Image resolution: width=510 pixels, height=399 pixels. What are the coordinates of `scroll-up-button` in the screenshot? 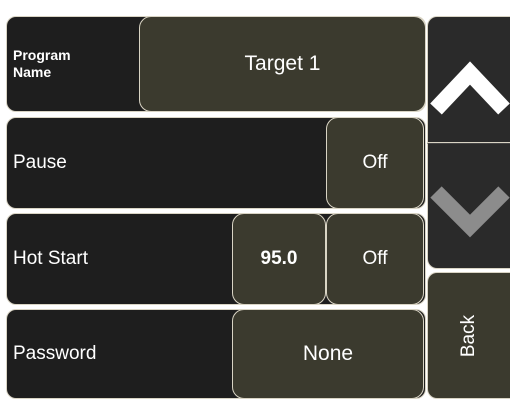 It's located at (468, 79).